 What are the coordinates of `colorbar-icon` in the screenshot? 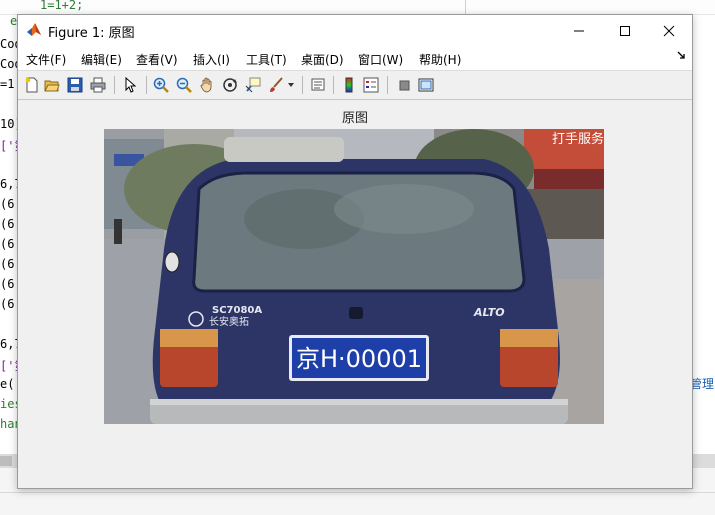 It's located at (349, 85).